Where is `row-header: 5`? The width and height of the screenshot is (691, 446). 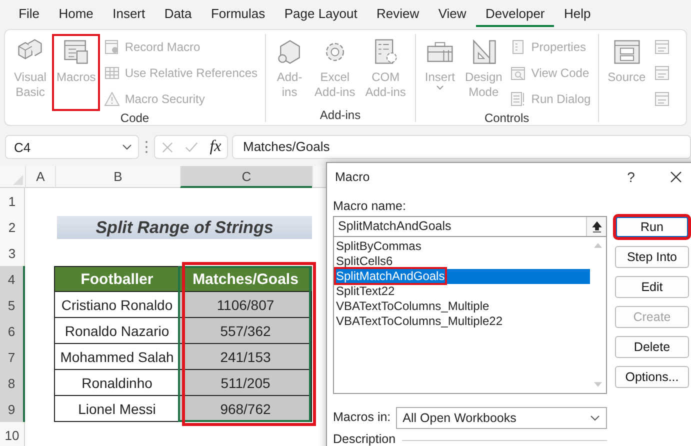 row-header: 5 is located at coordinates (12, 305).